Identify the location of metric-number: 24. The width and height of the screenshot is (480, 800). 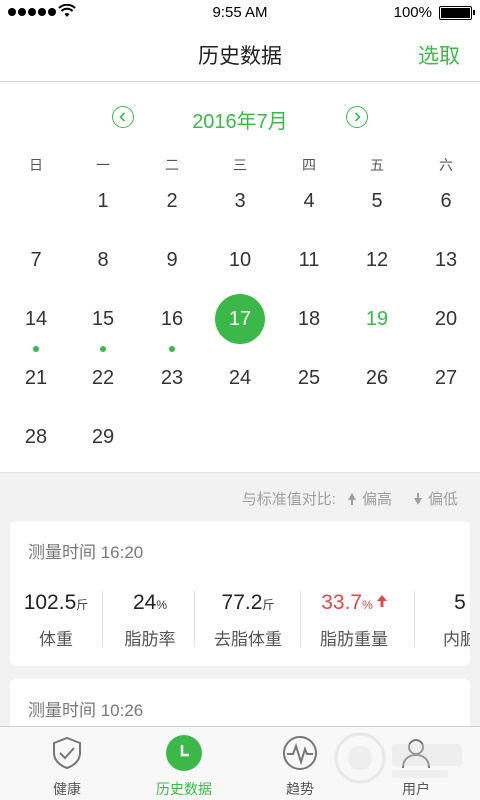
(144, 602).